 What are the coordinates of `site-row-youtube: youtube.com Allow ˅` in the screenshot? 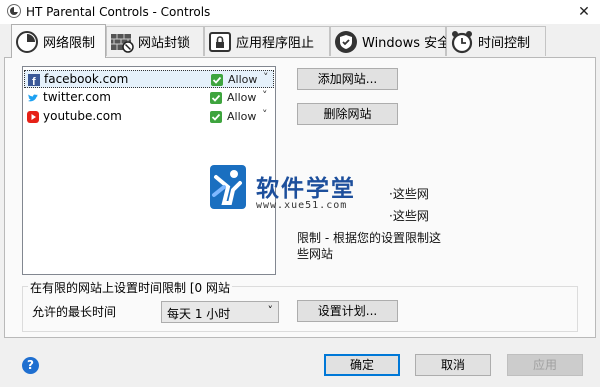 It's located at (149, 117).